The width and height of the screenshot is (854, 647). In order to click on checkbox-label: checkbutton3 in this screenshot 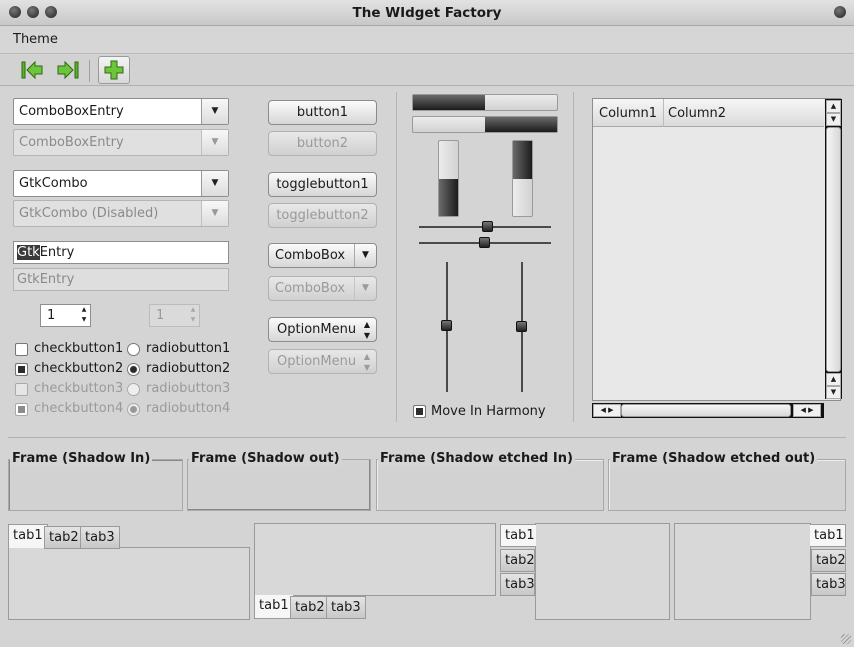, I will do `click(79, 388)`.